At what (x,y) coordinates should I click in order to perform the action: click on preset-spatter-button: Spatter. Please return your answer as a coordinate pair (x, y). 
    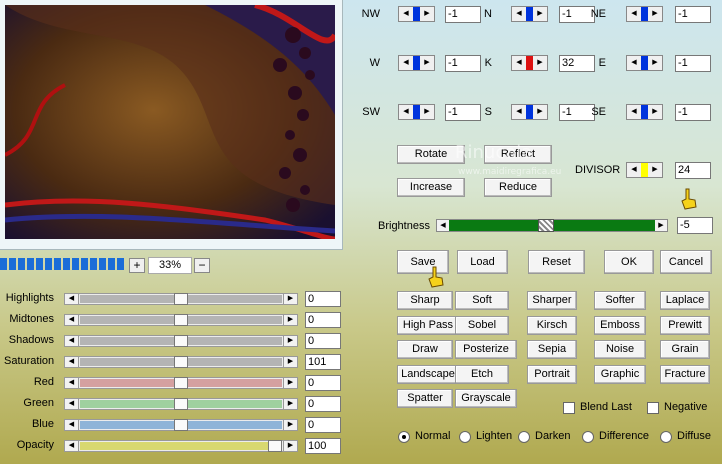
    Looking at the image, I should click on (425, 398).